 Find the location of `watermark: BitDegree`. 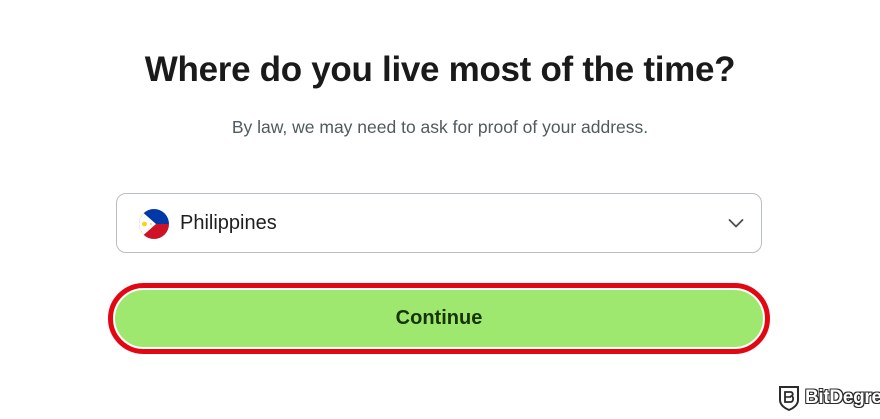

watermark: BitDegree is located at coordinates (829, 398).